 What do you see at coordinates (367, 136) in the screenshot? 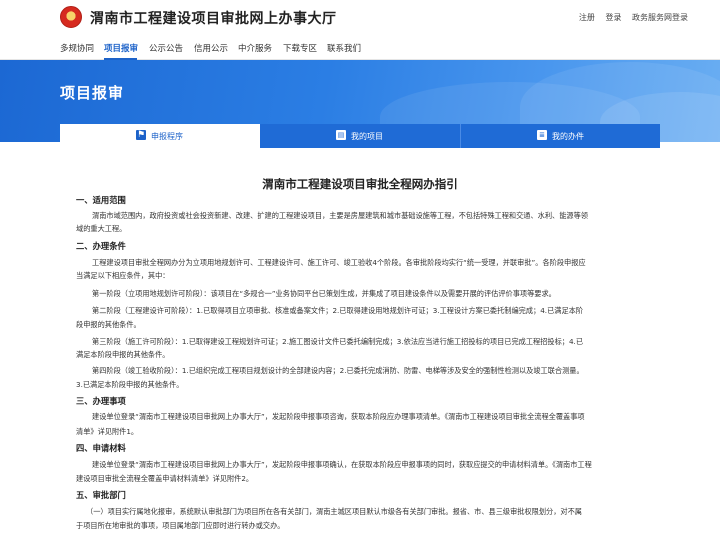
I see `tab-label: 我的项目` at bounding box center [367, 136].